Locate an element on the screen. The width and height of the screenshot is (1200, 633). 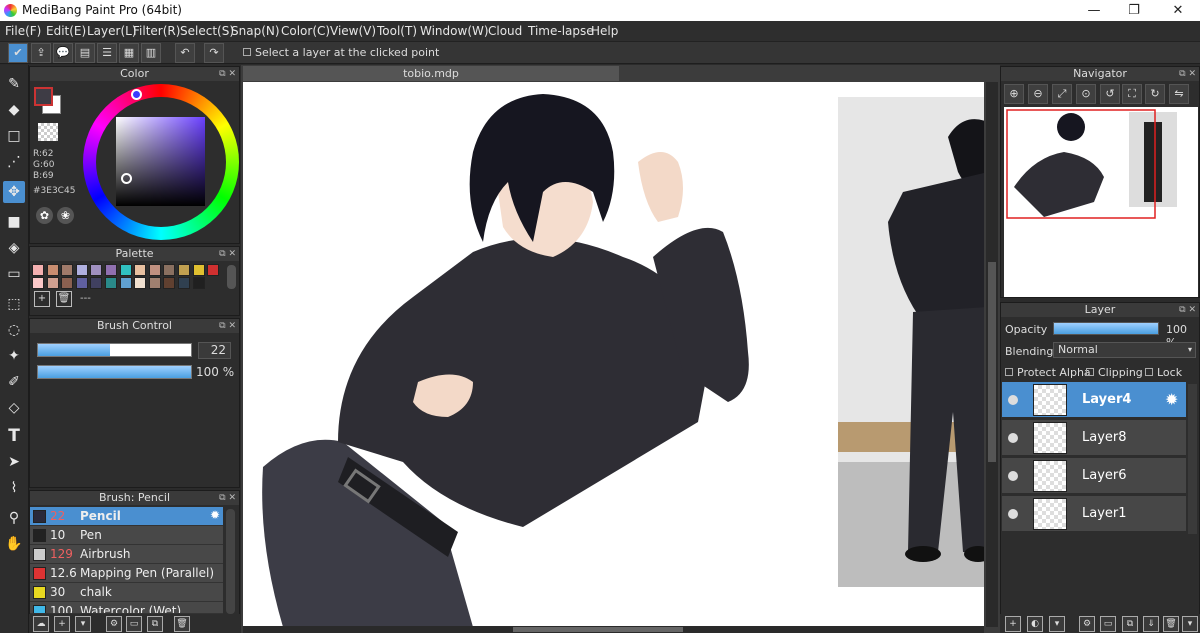
menu-select: Select(S) is located at coordinates (207, 31).